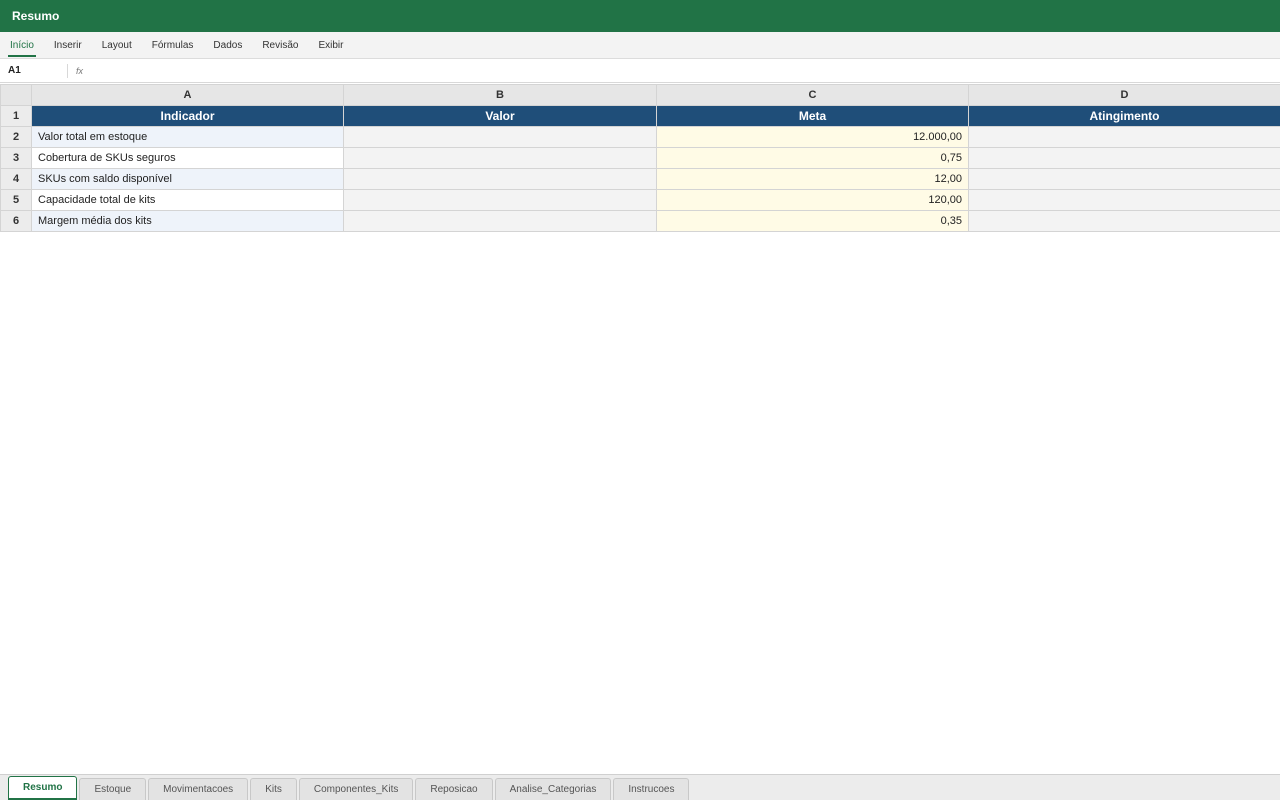 Image resolution: width=1280 pixels, height=800 pixels. What do you see at coordinates (187, 116) in the screenshot?
I see `header-cell-indicador: Indicador` at bounding box center [187, 116].